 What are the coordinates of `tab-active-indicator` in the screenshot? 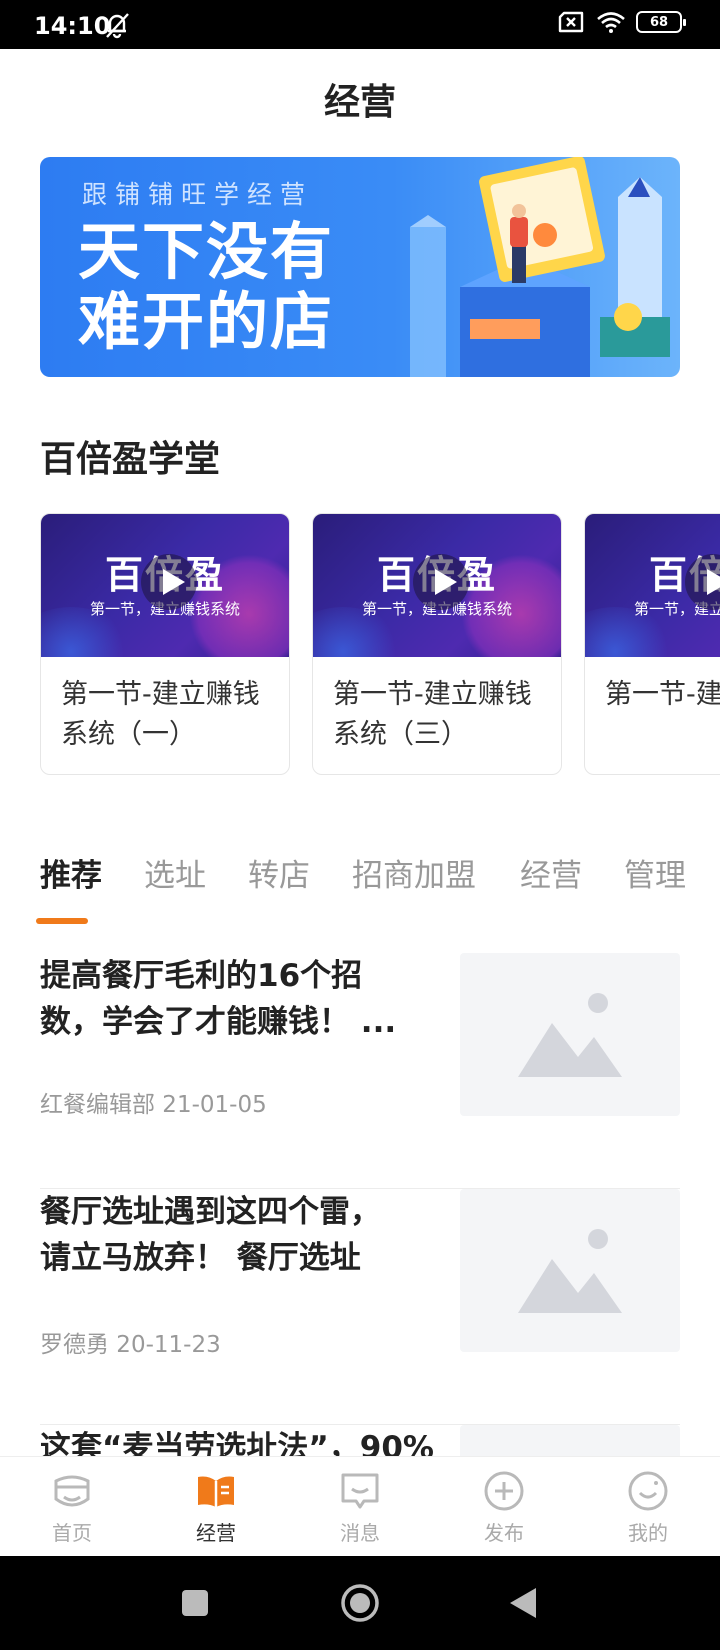 It's located at (62, 921).